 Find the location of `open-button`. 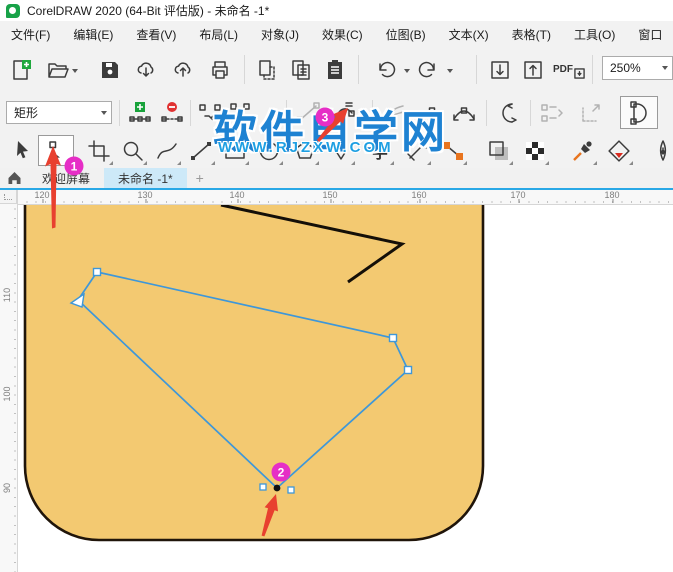

open-button is located at coordinates (58, 70).